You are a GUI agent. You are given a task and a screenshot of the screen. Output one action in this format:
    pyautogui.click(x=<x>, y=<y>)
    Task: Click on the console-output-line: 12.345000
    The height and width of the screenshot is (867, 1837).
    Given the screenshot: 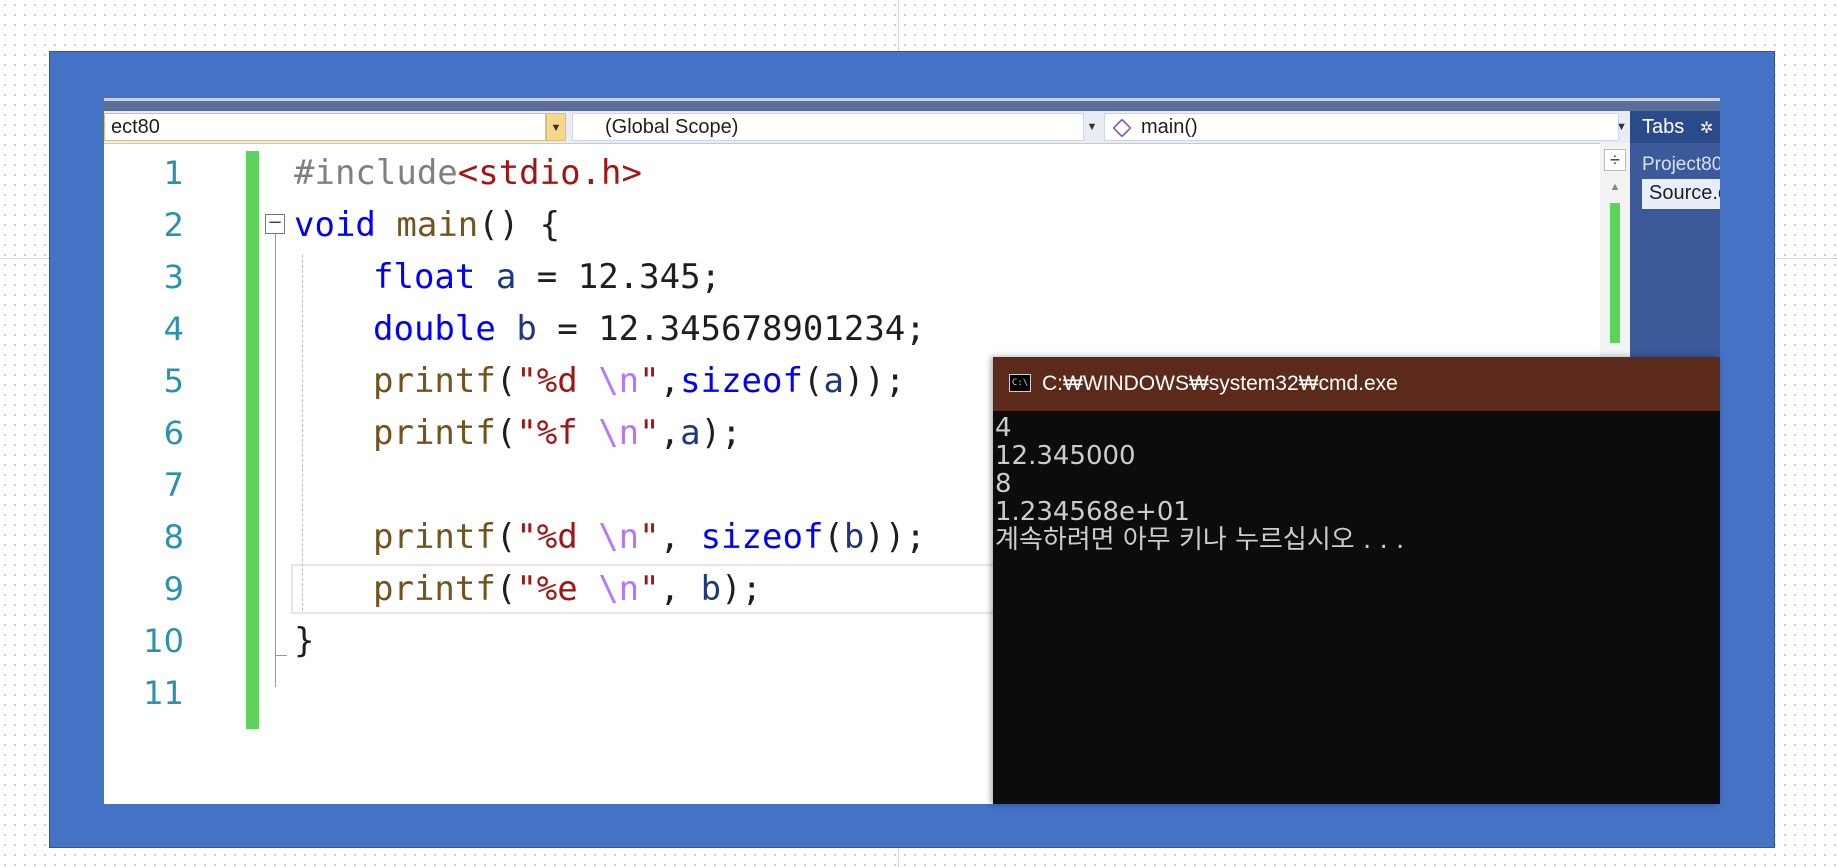 What is the action you would take?
    pyautogui.click(x=1065, y=456)
    